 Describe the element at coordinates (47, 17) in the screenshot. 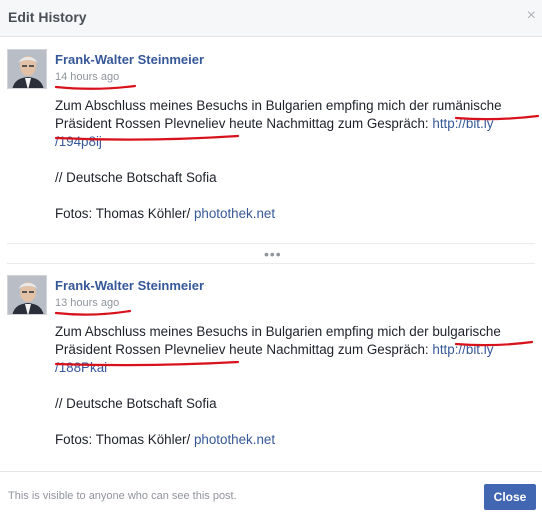

I see `dialog-title: Edit History` at that location.